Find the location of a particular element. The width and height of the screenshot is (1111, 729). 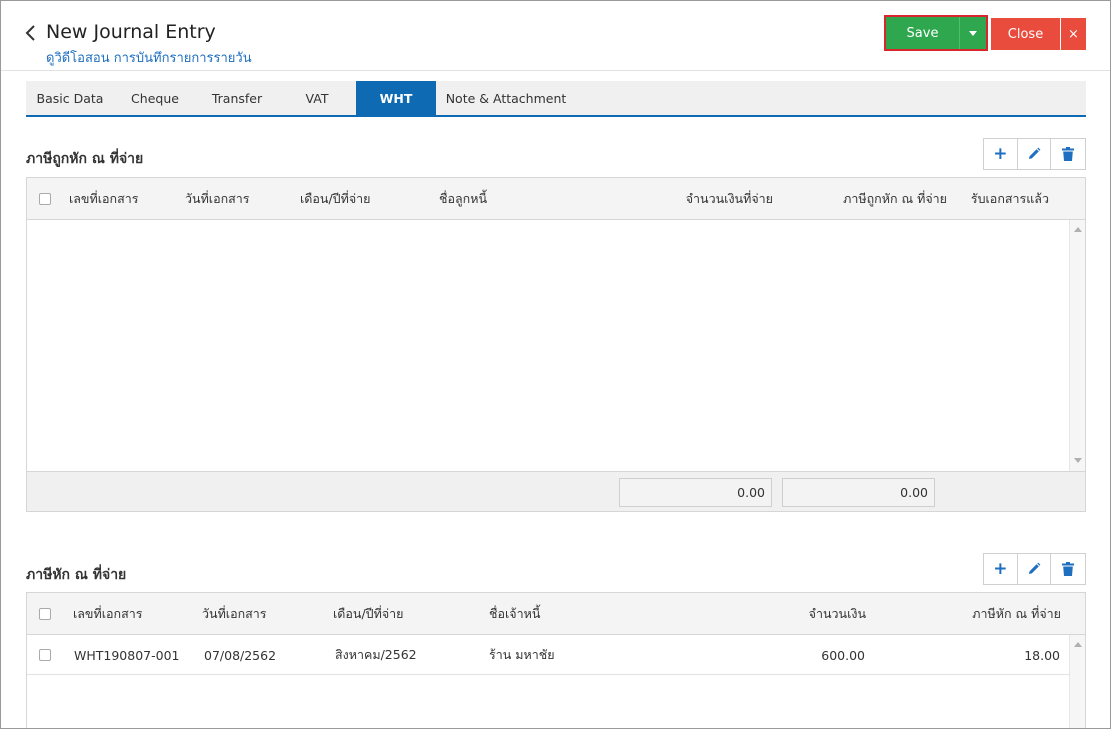

save-button-group: Save is located at coordinates (936, 33).